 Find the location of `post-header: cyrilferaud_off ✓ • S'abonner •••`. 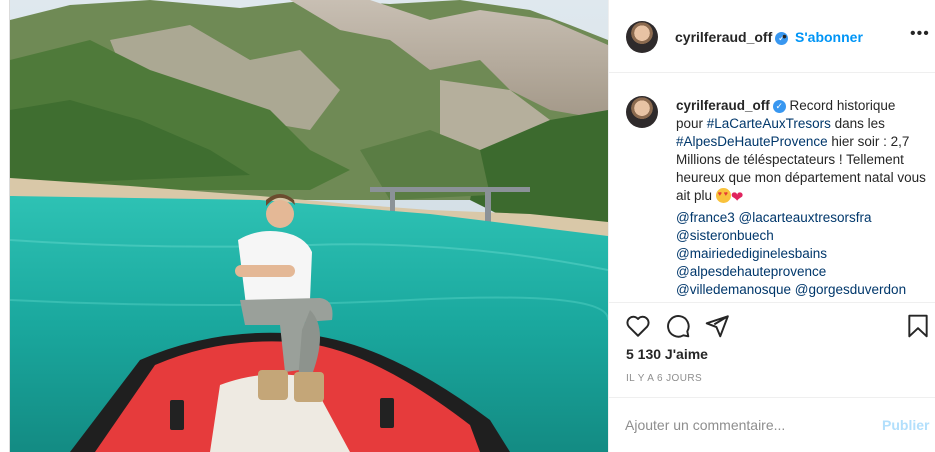

post-header: cyrilferaud_off ✓ • S'abonner ••• is located at coordinates (772, 36).